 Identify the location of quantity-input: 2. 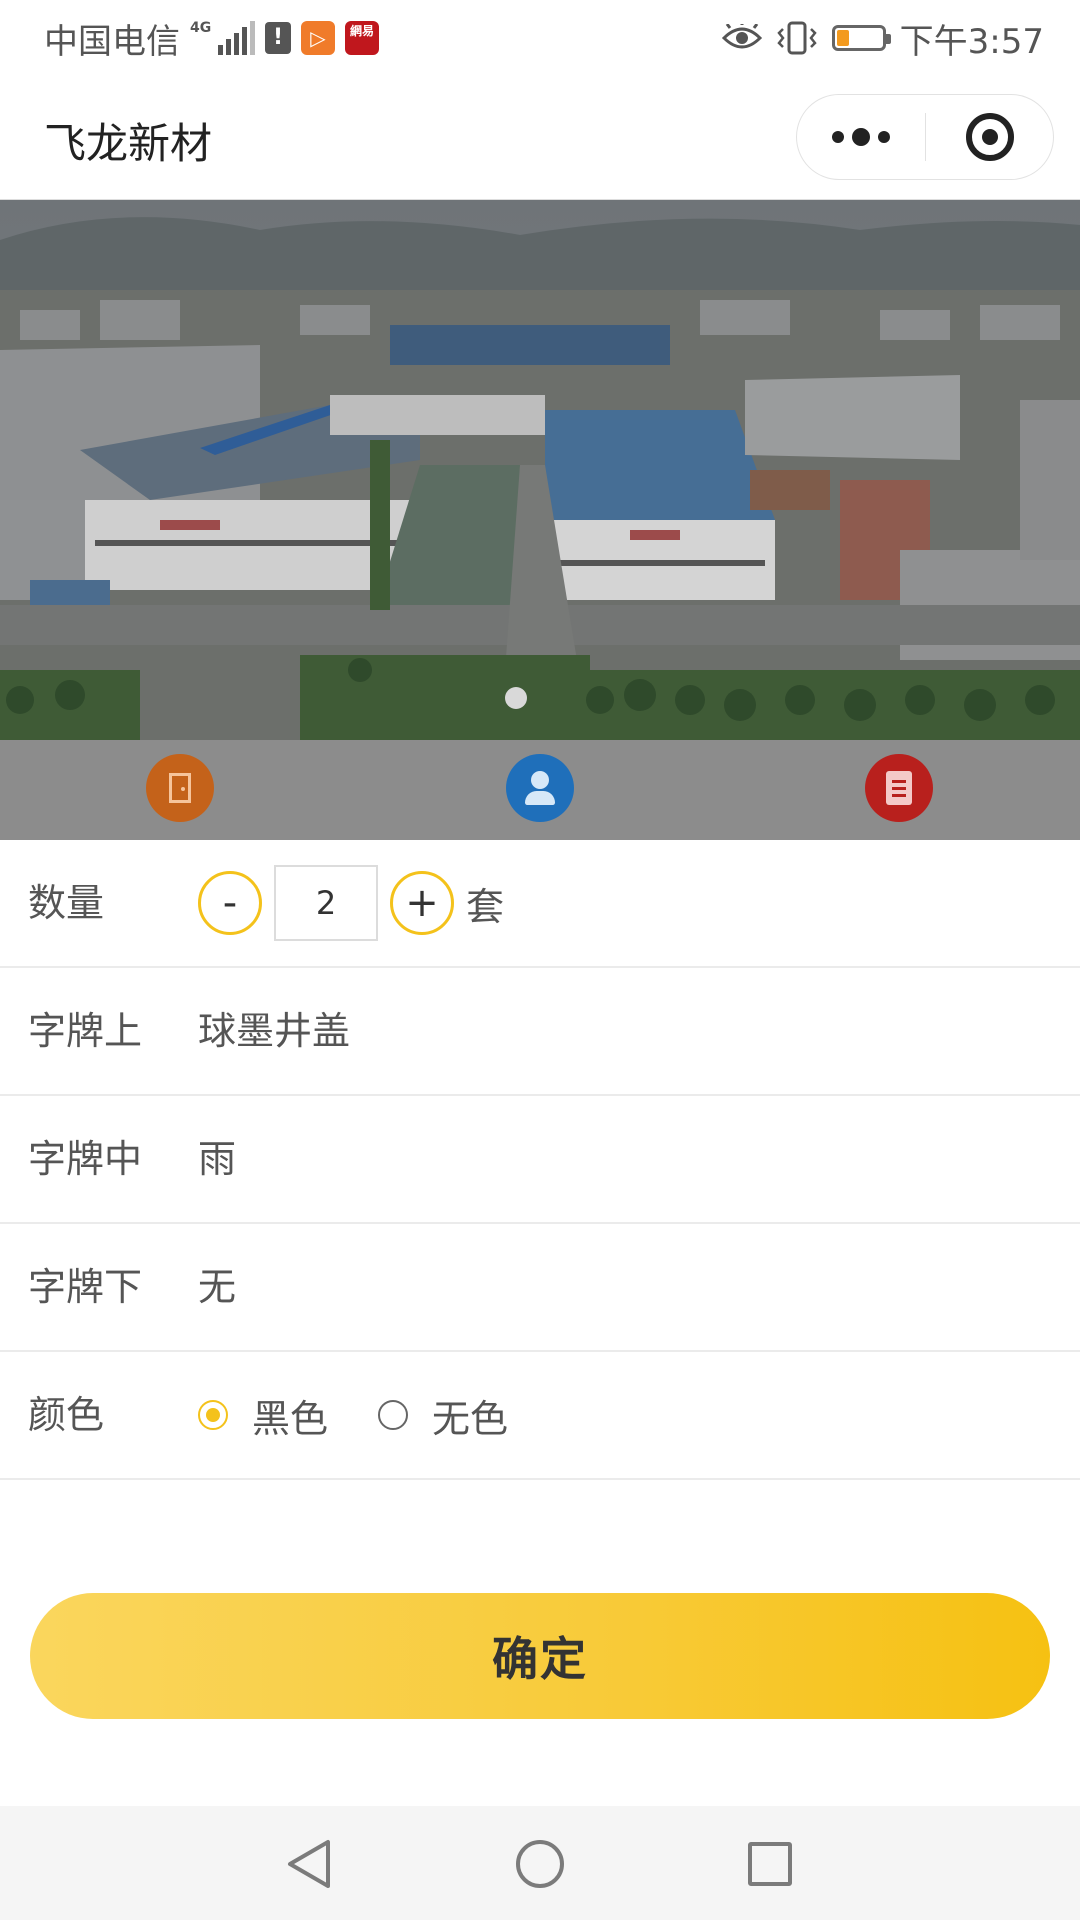
(326, 903).